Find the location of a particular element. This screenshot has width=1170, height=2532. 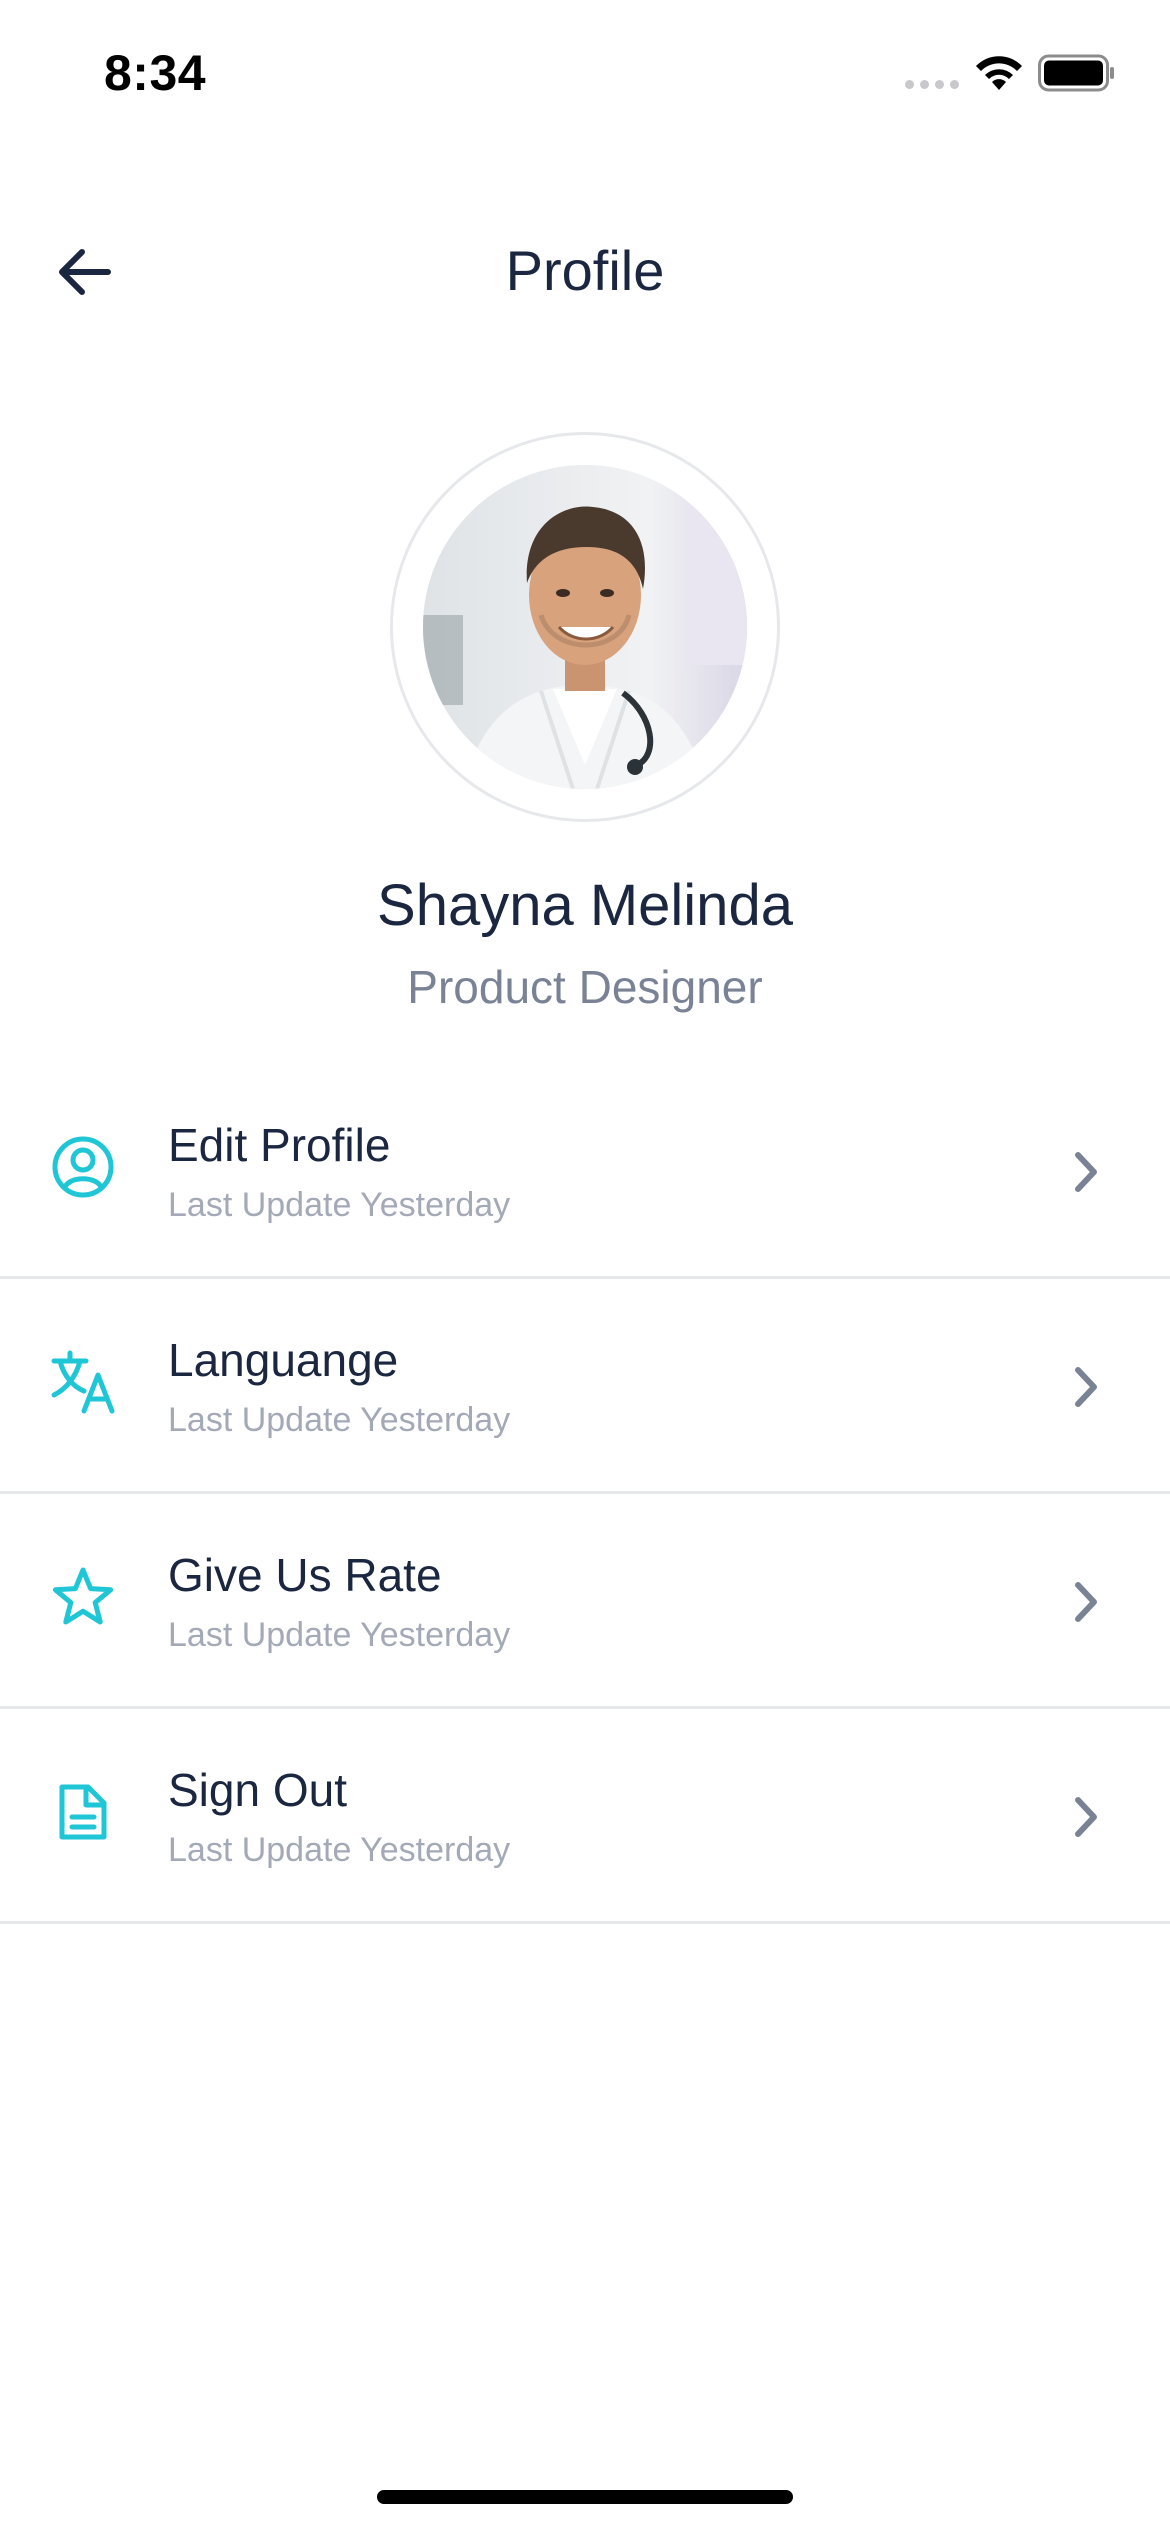

status-time: 8:34 is located at coordinates (155, 73).